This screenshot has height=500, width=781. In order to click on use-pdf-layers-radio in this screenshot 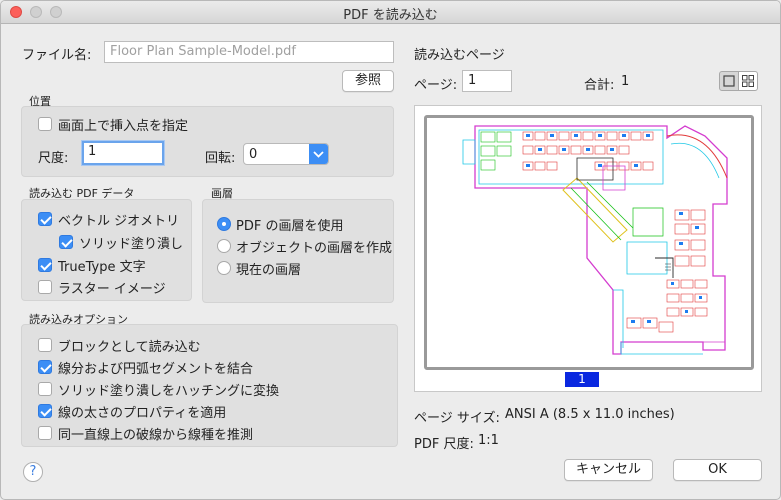, I will do `click(224, 224)`.